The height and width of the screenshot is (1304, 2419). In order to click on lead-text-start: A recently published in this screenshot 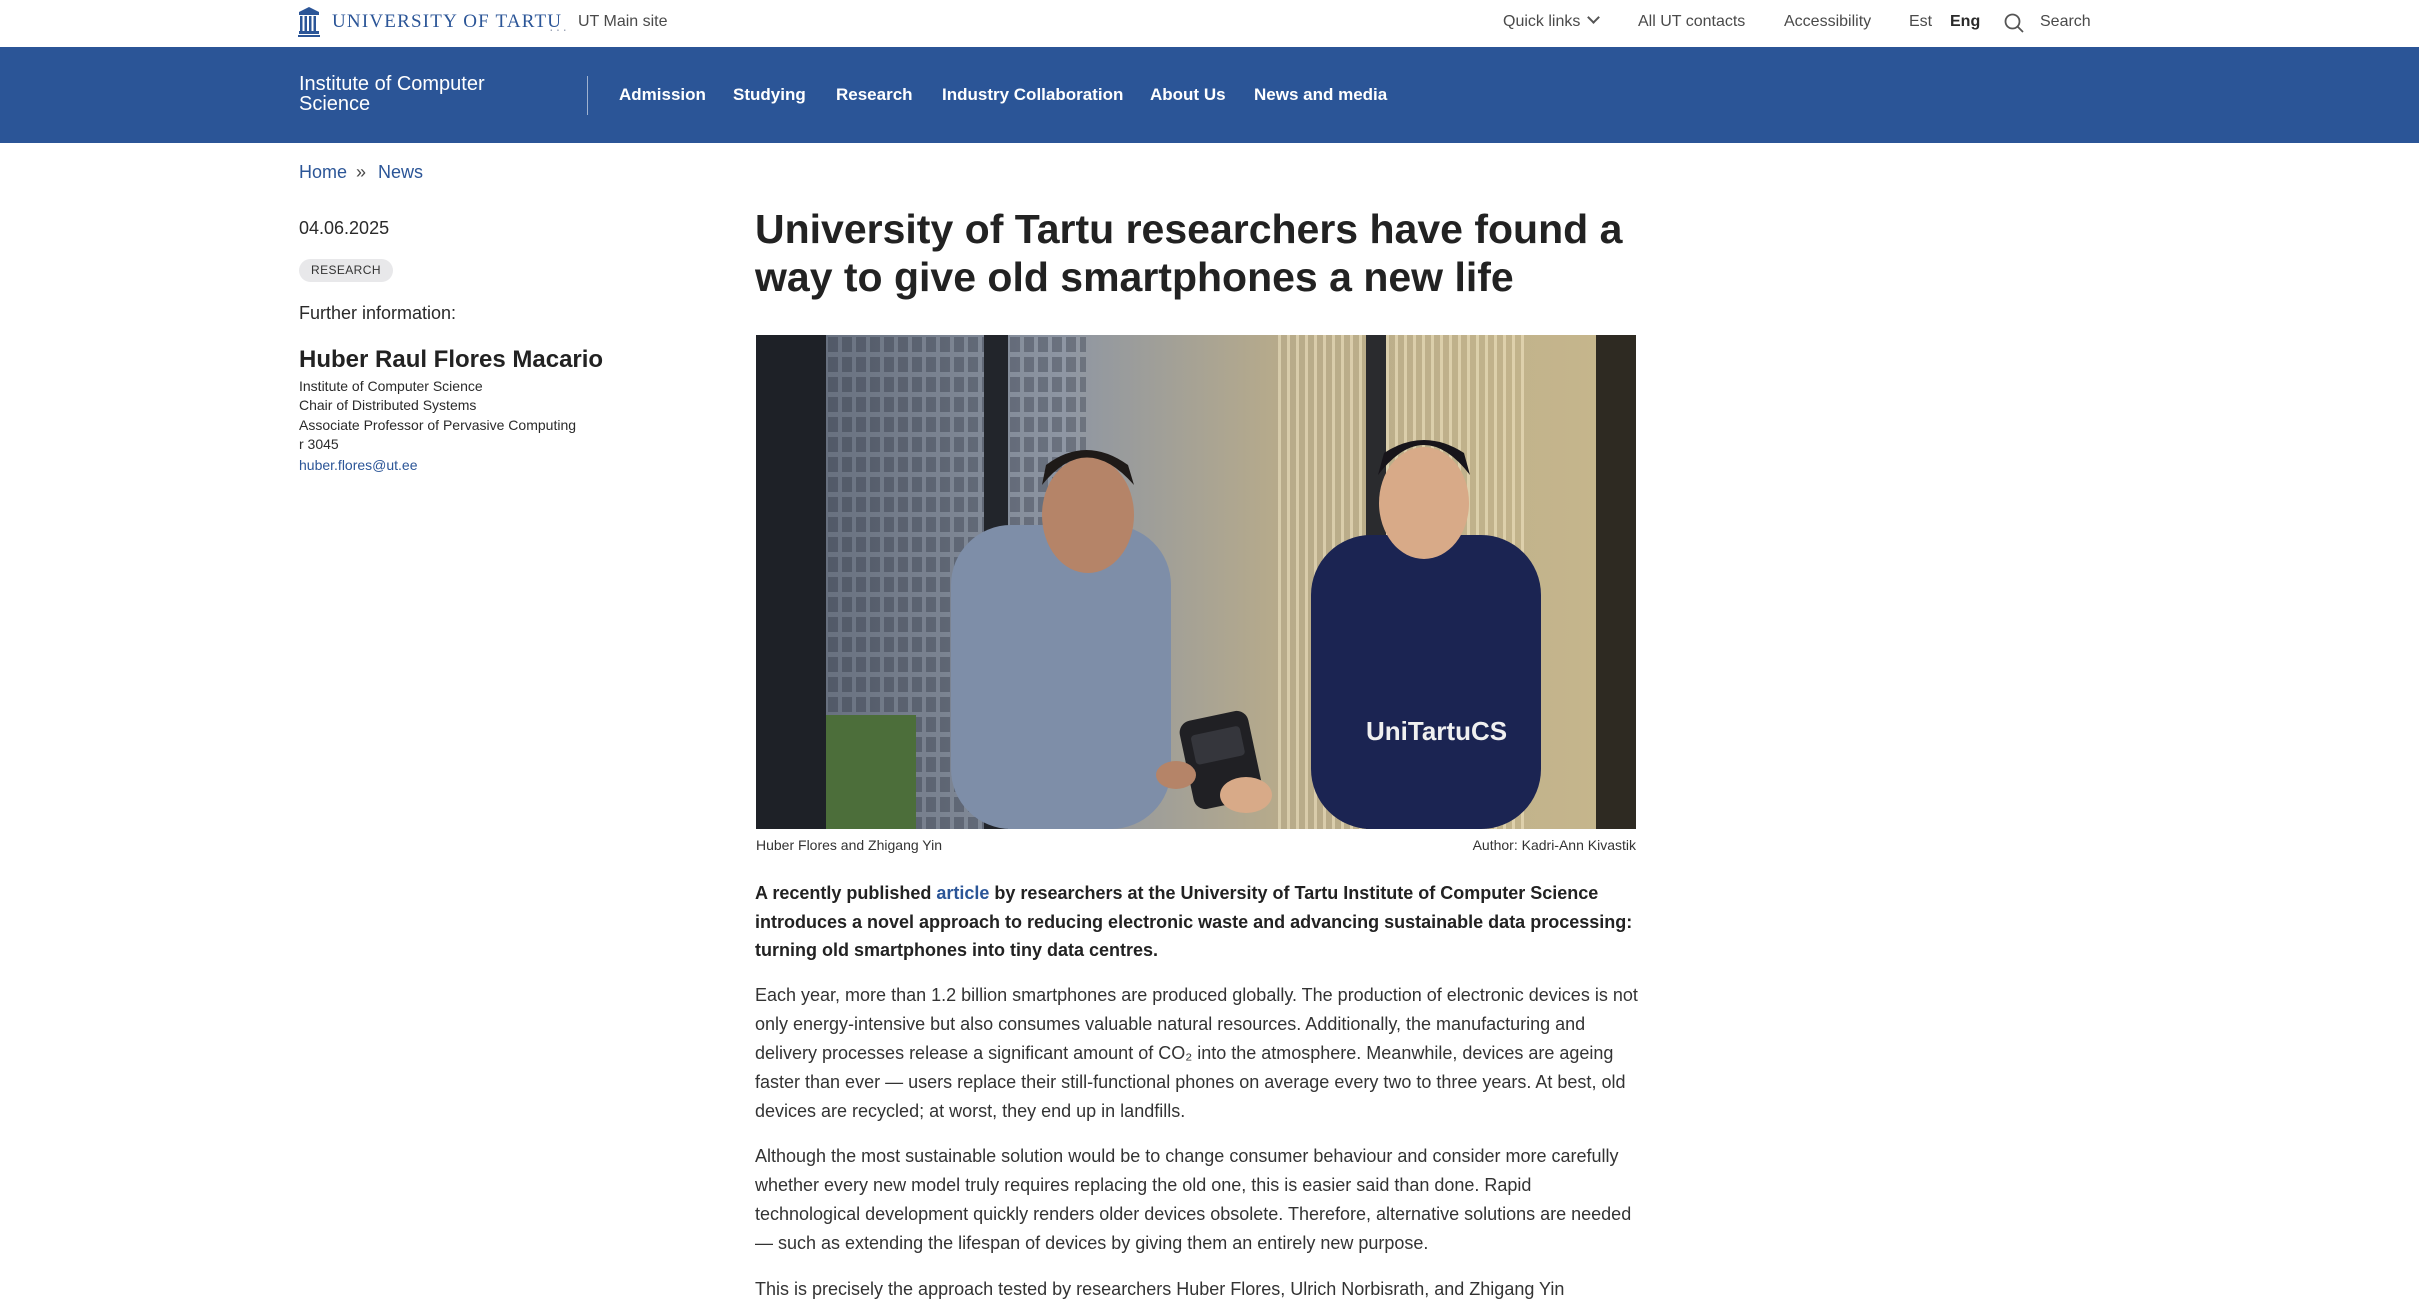, I will do `click(846, 893)`.